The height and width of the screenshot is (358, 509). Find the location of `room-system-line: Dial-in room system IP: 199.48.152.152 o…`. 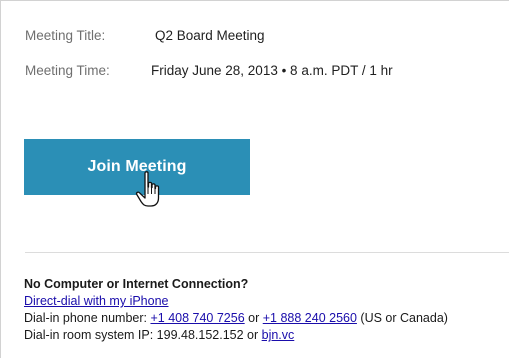

room-system-line: Dial-in room system IP: 199.48.152.152 o… is located at coordinates (236, 335).